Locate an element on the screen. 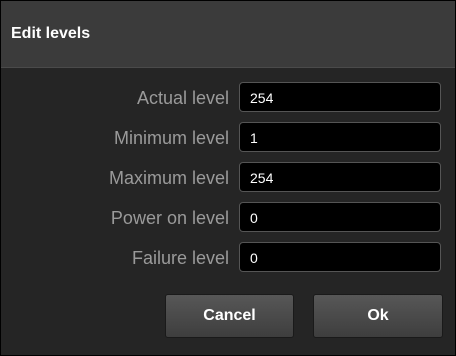 Image resolution: width=456 pixels, height=356 pixels. field-row-failure-level: Failure level 0 is located at coordinates (228, 258).